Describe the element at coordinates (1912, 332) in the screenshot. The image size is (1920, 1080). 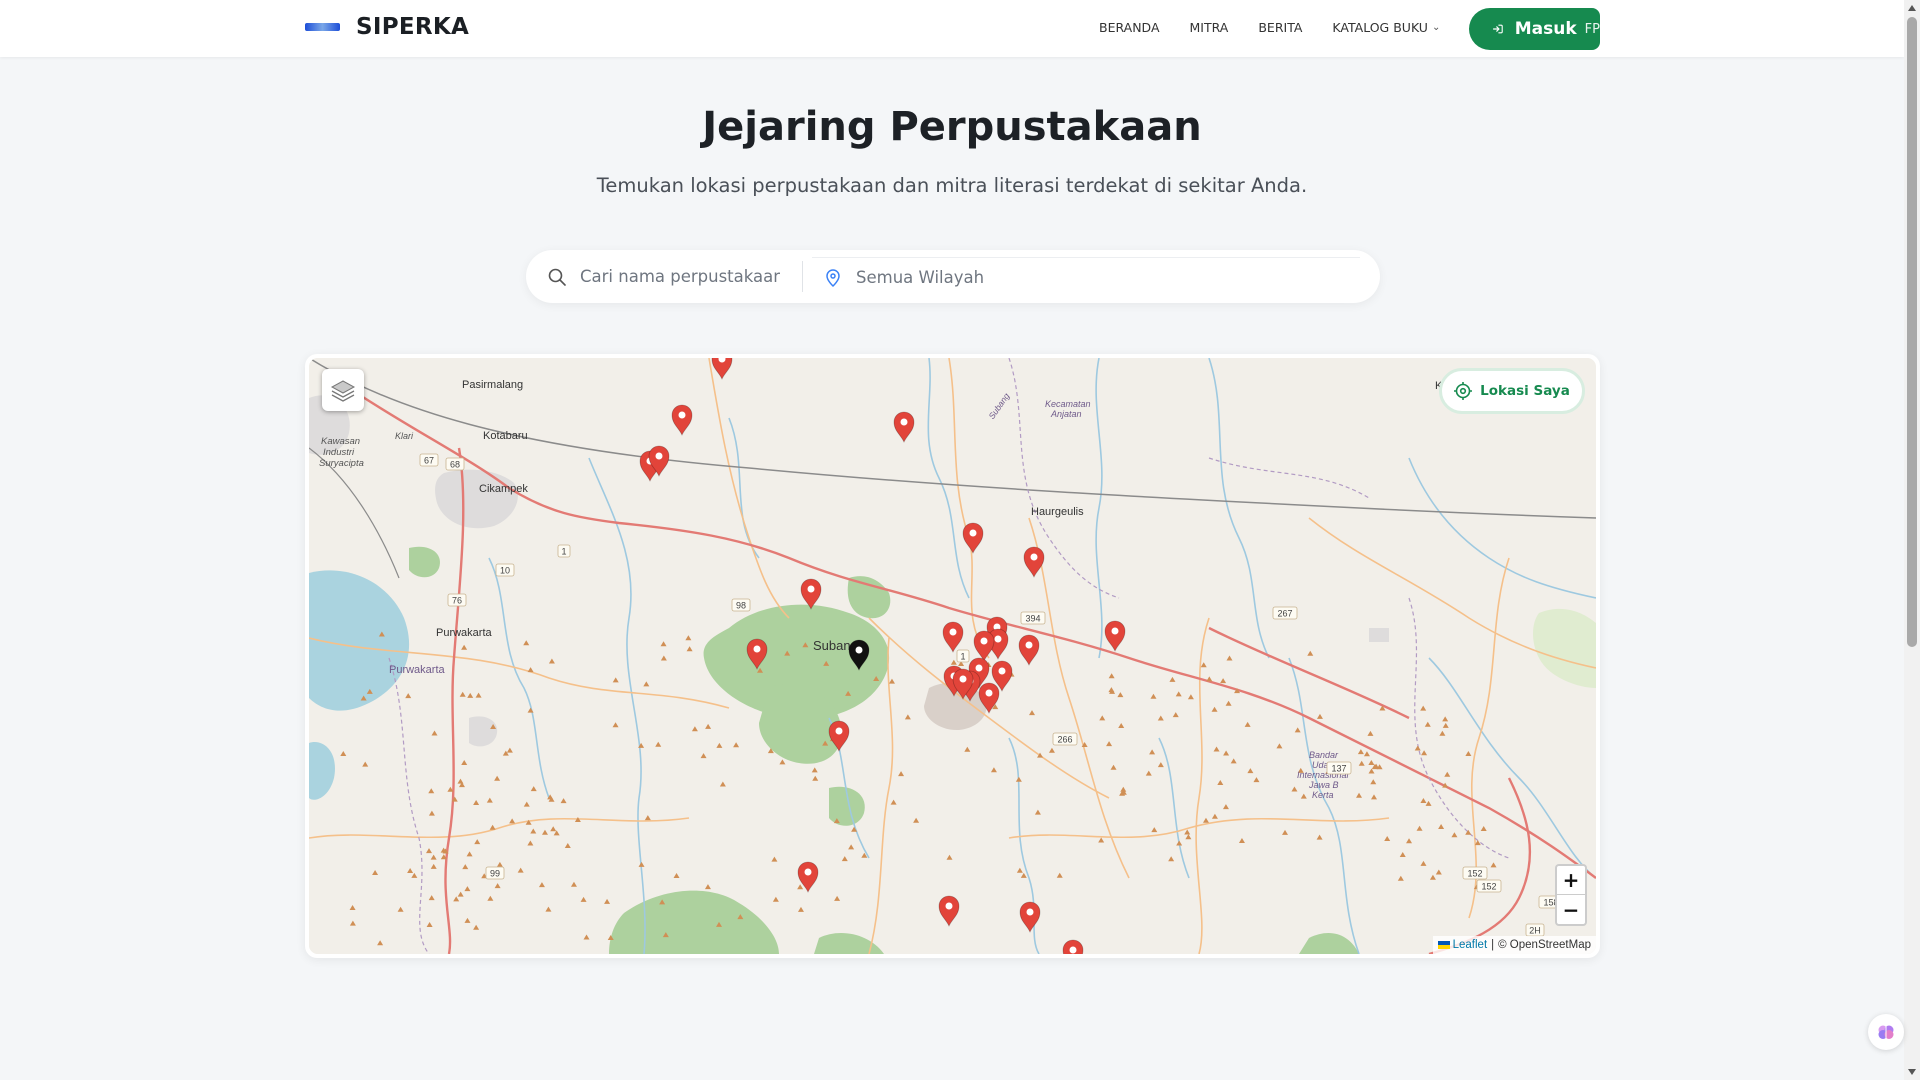
I see `scroll-thumb` at that location.